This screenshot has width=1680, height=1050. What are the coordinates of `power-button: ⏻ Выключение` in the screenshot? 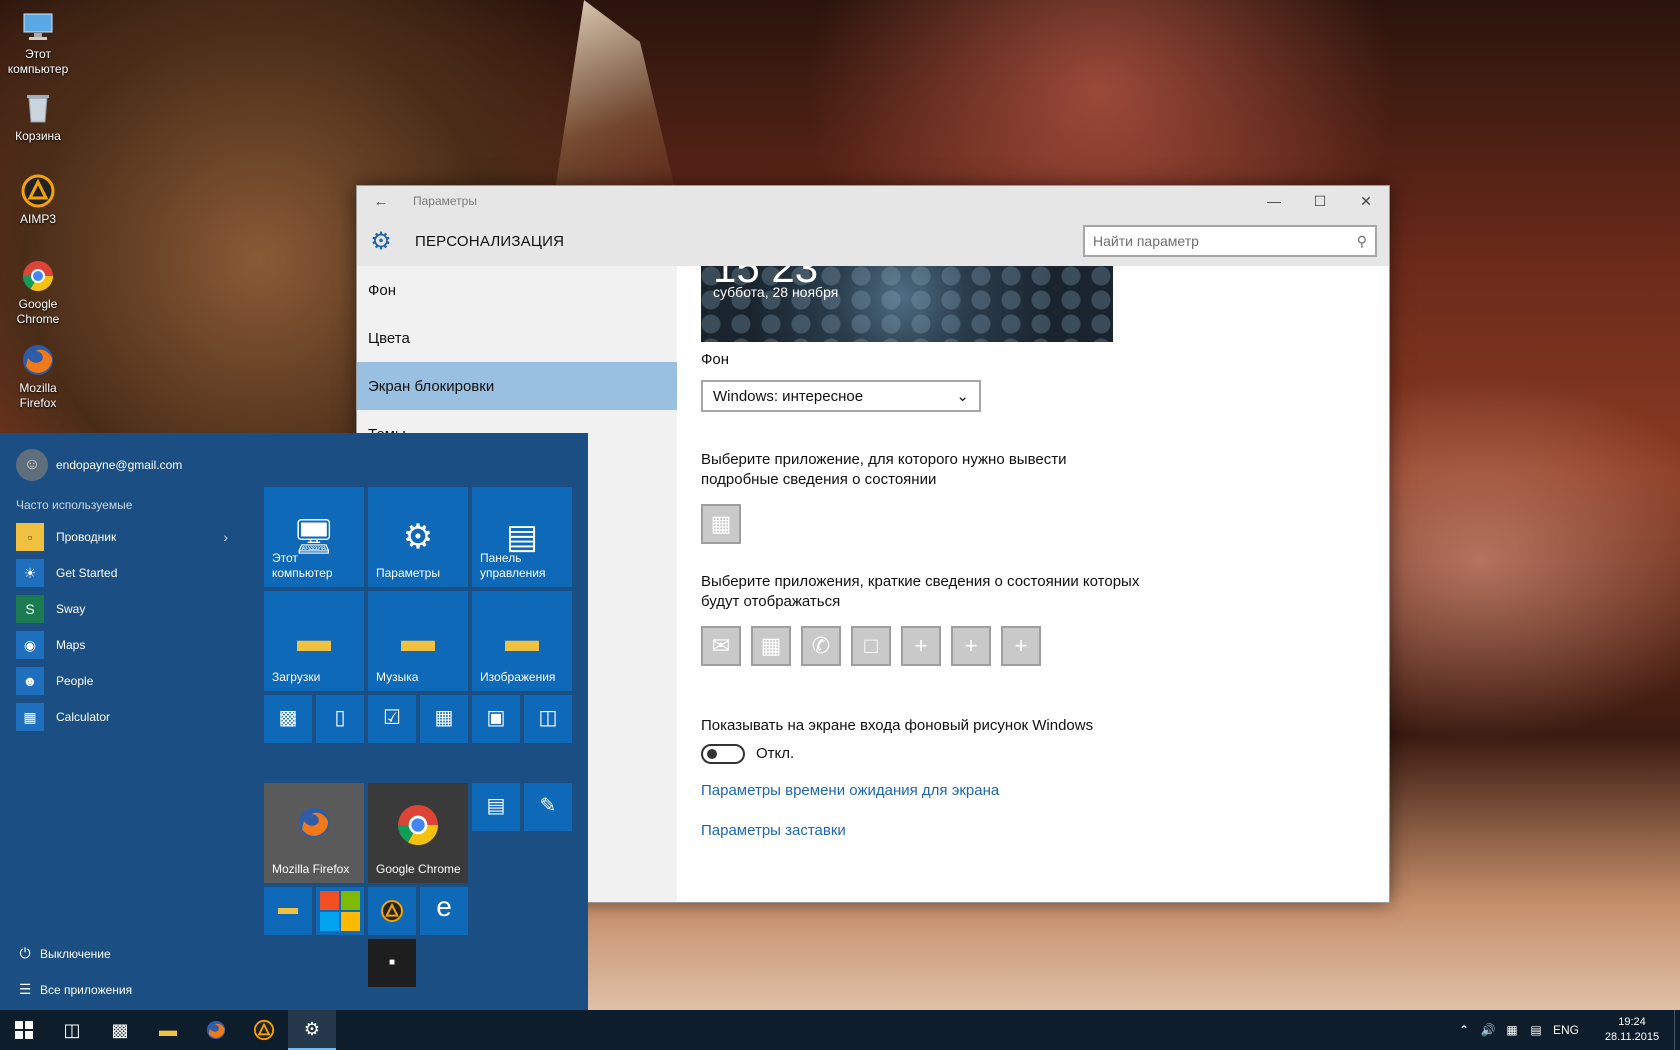 It's located at (63, 953).